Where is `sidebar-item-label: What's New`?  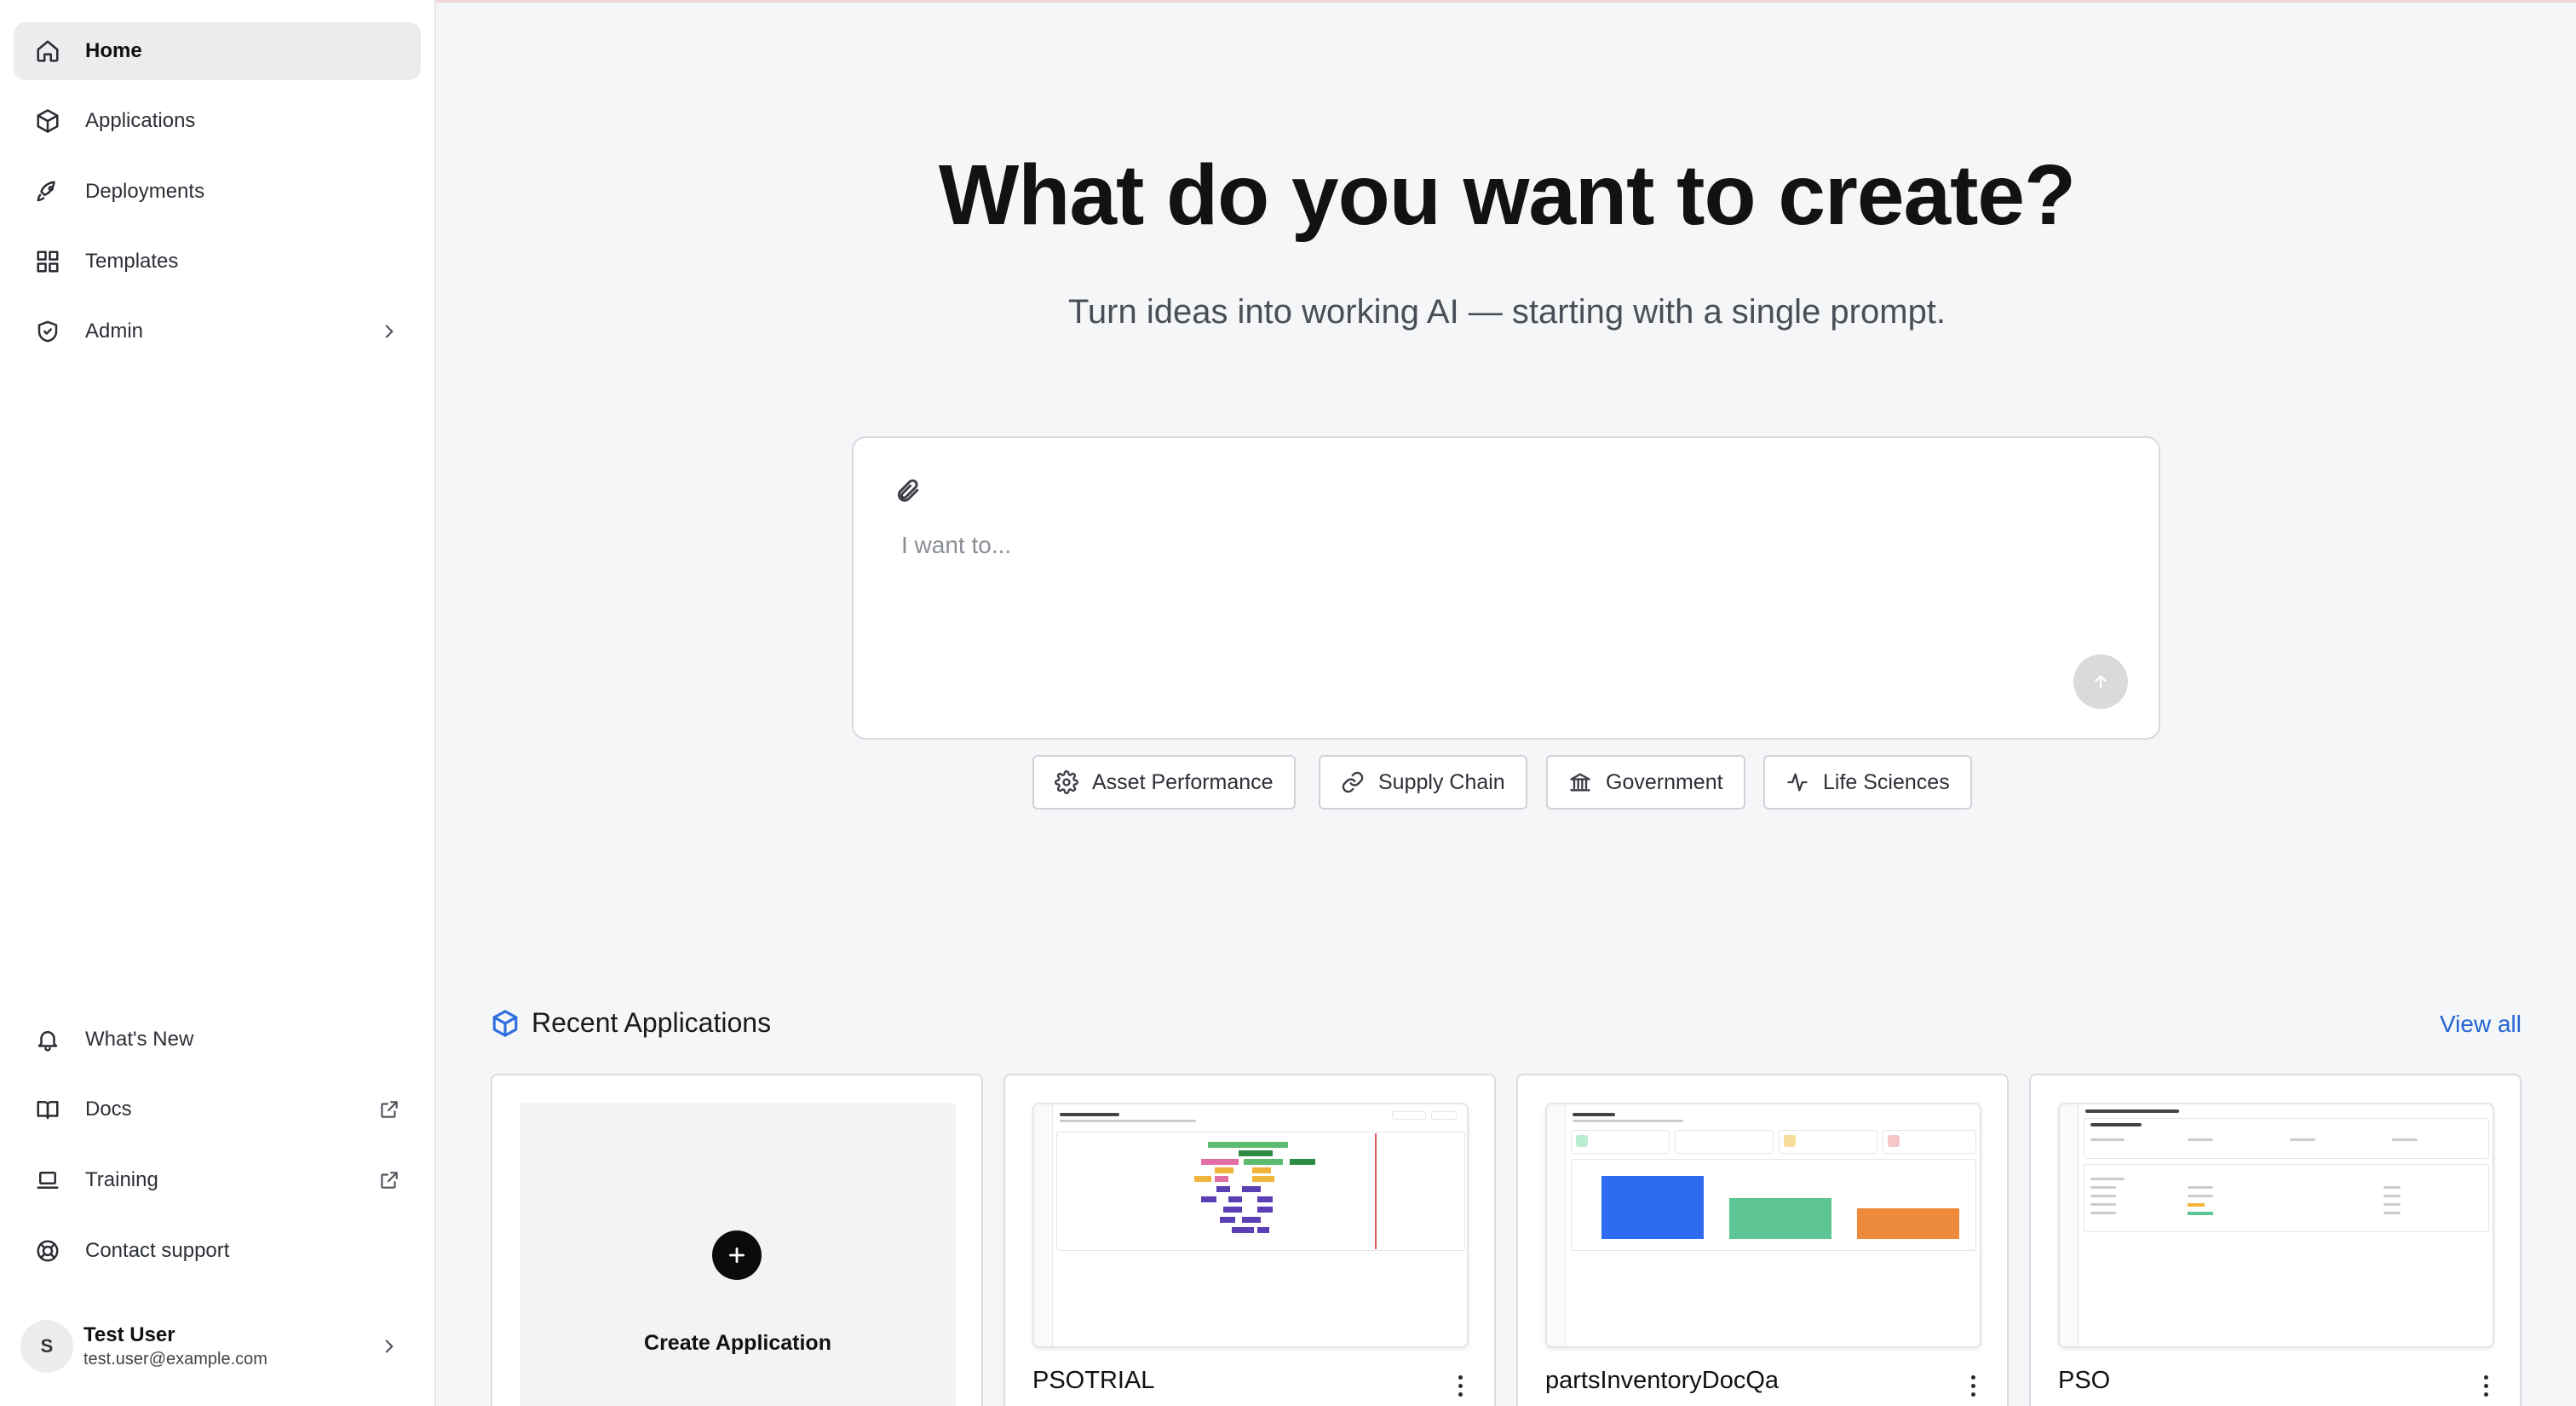 sidebar-item-label: What's New is located at coordinates (139, 1039).